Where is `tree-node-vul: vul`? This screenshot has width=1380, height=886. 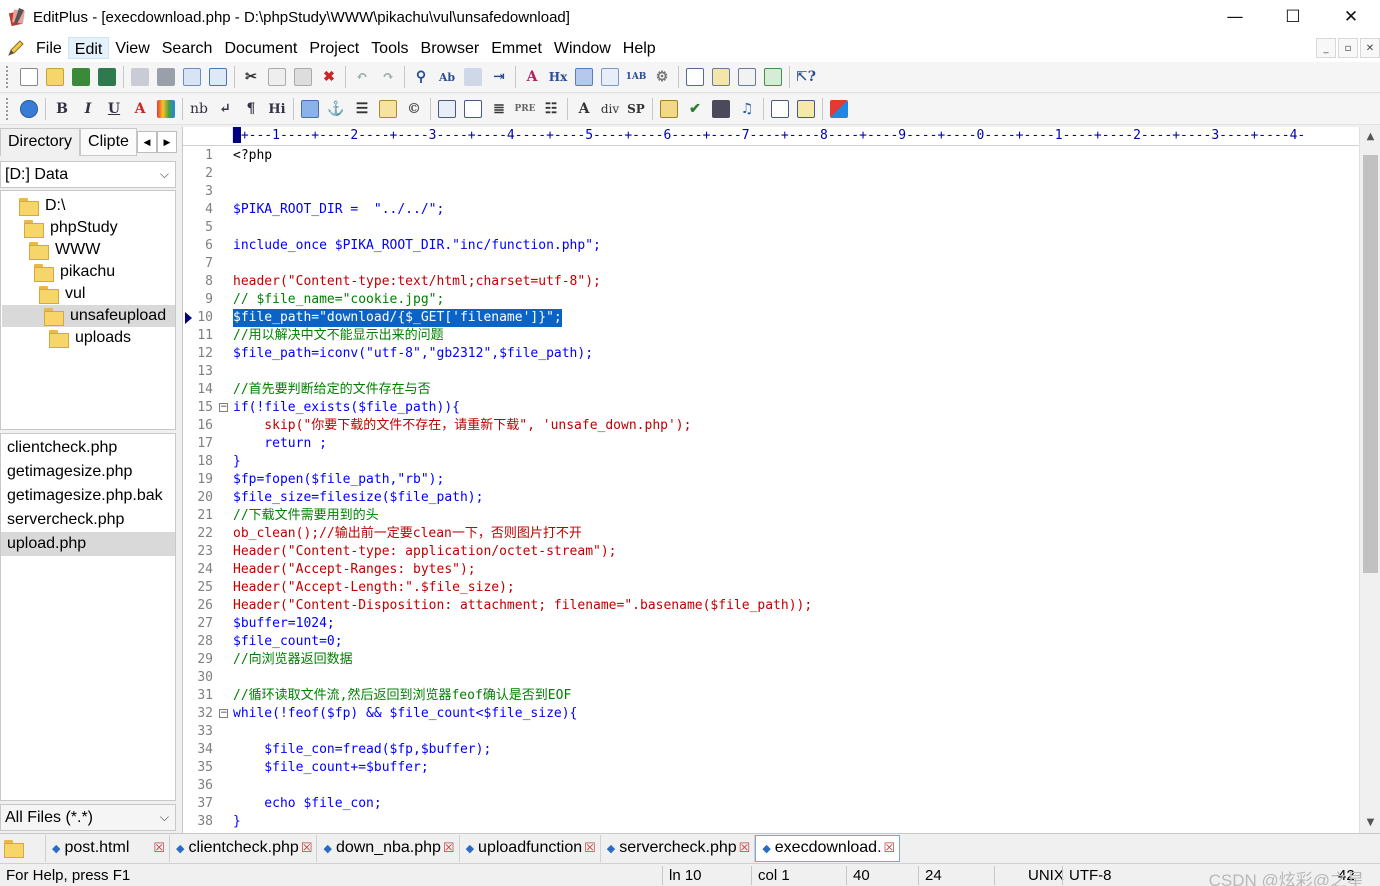
tree-node-vul: vul is located at coordinates (62, 294).